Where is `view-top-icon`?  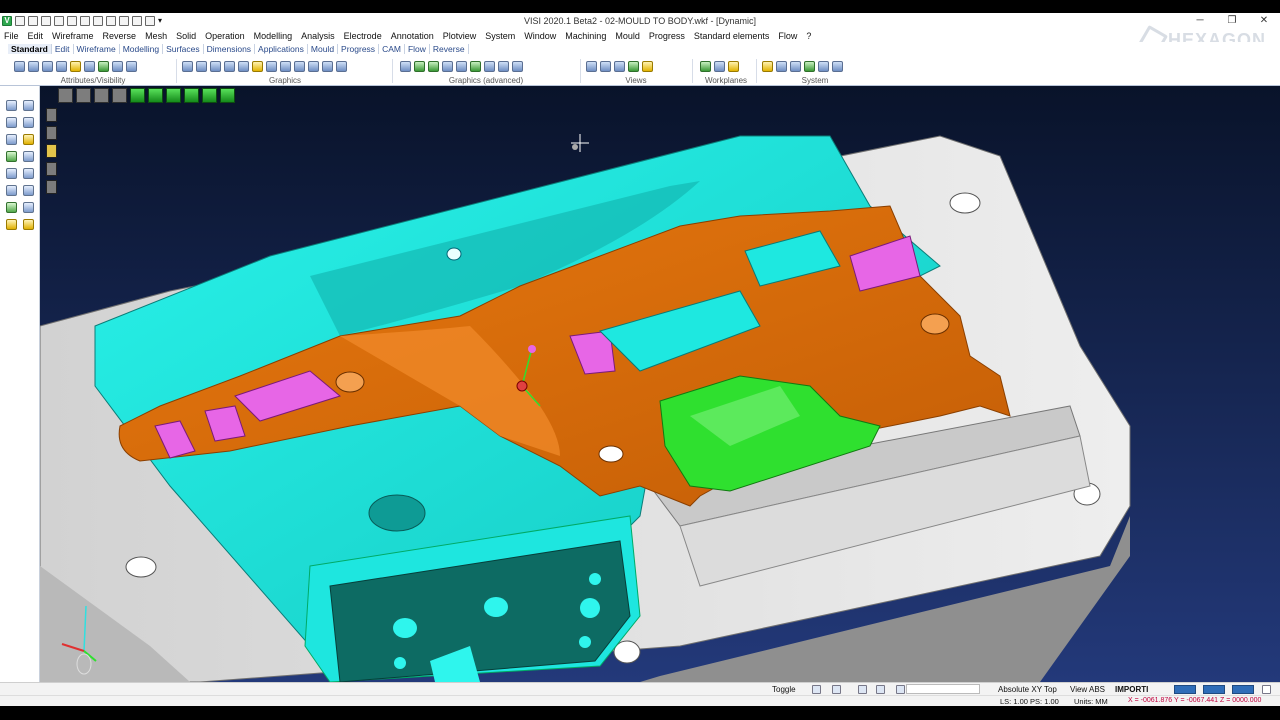 view-top-icon is located at coordinates (591, 66).